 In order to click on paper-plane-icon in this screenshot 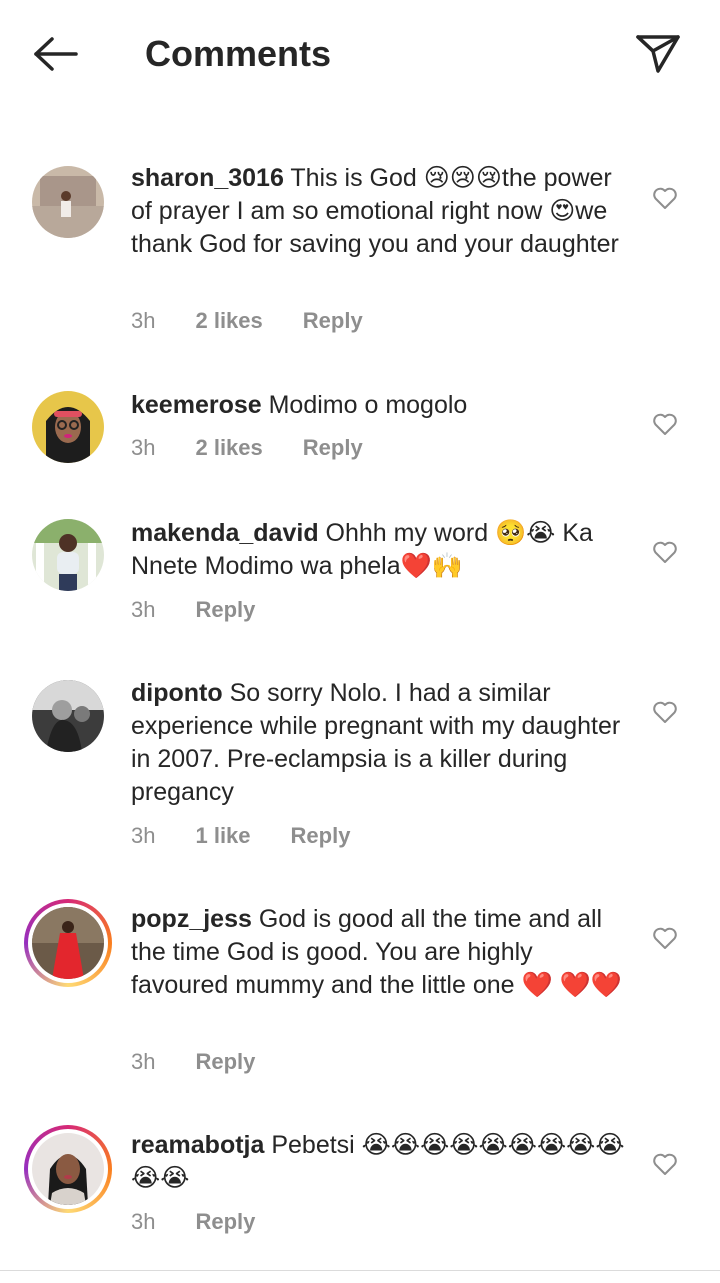, I will do `click(658, 54)`.